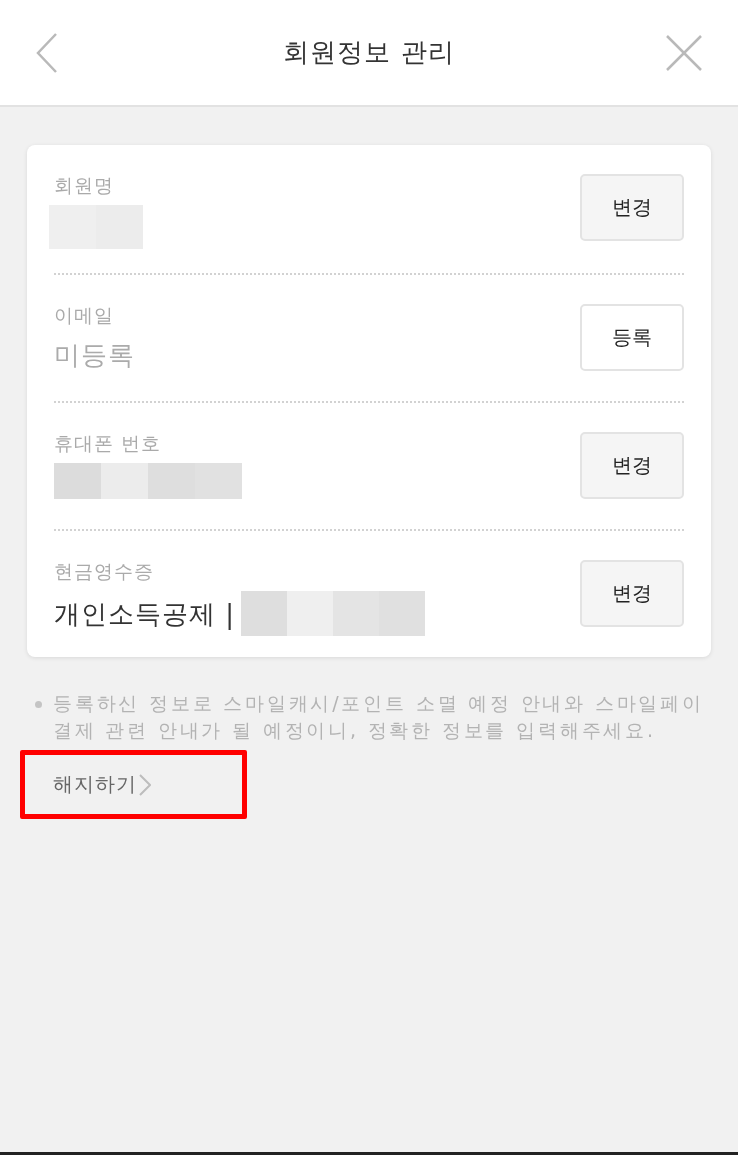 The width and height of the screenshot is (738, 1155). I want to click on bullet-dot-icon, so click(38, 704).